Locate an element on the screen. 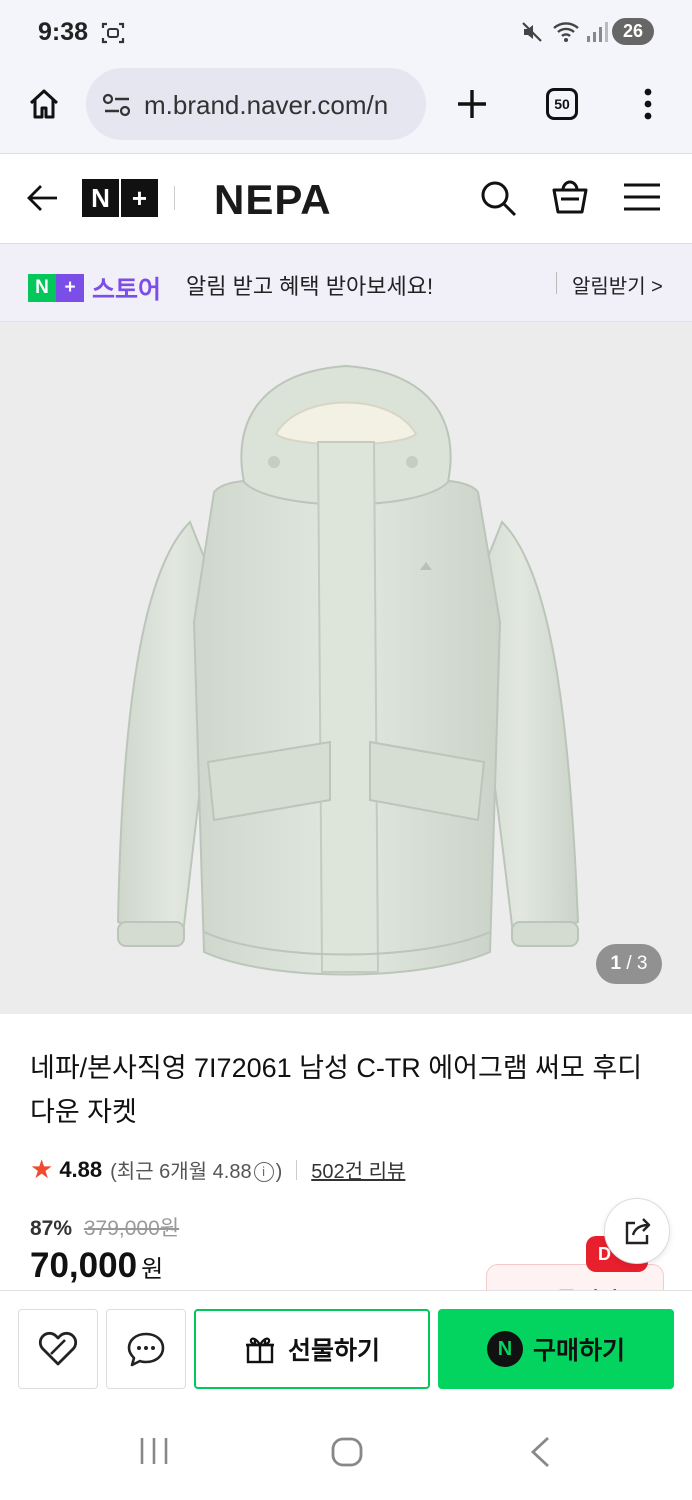  search-button is located at coordinates (498, 200).